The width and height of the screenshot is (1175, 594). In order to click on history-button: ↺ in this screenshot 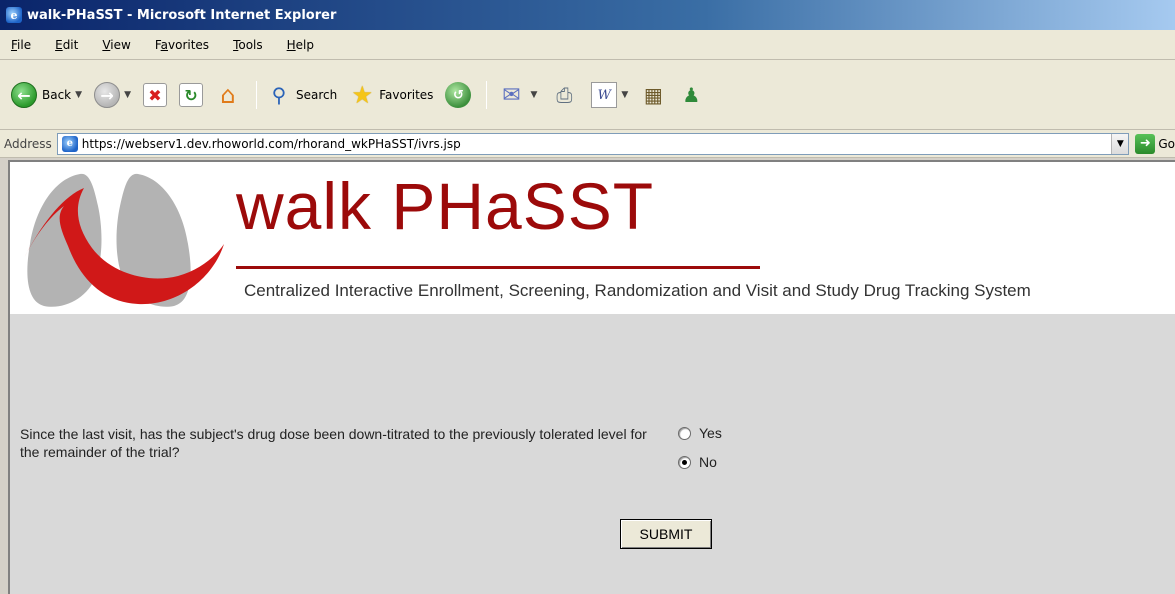, I will do `click(458, 95)`.